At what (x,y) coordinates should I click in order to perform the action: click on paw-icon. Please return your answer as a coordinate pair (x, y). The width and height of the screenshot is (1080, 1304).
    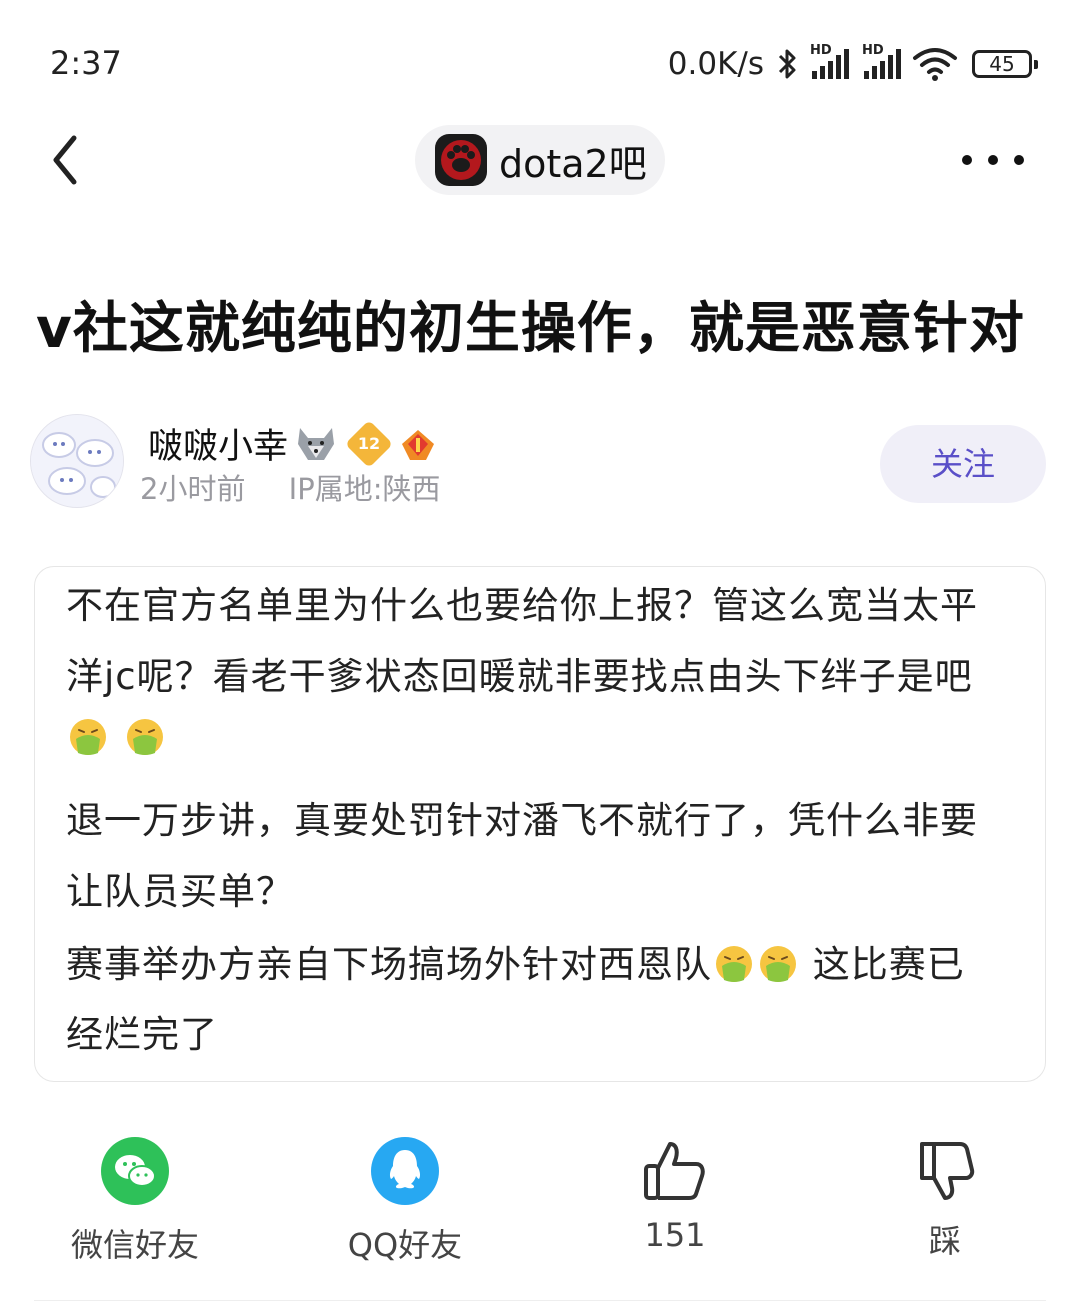
    Looking at the image, I should click on (461, 160).